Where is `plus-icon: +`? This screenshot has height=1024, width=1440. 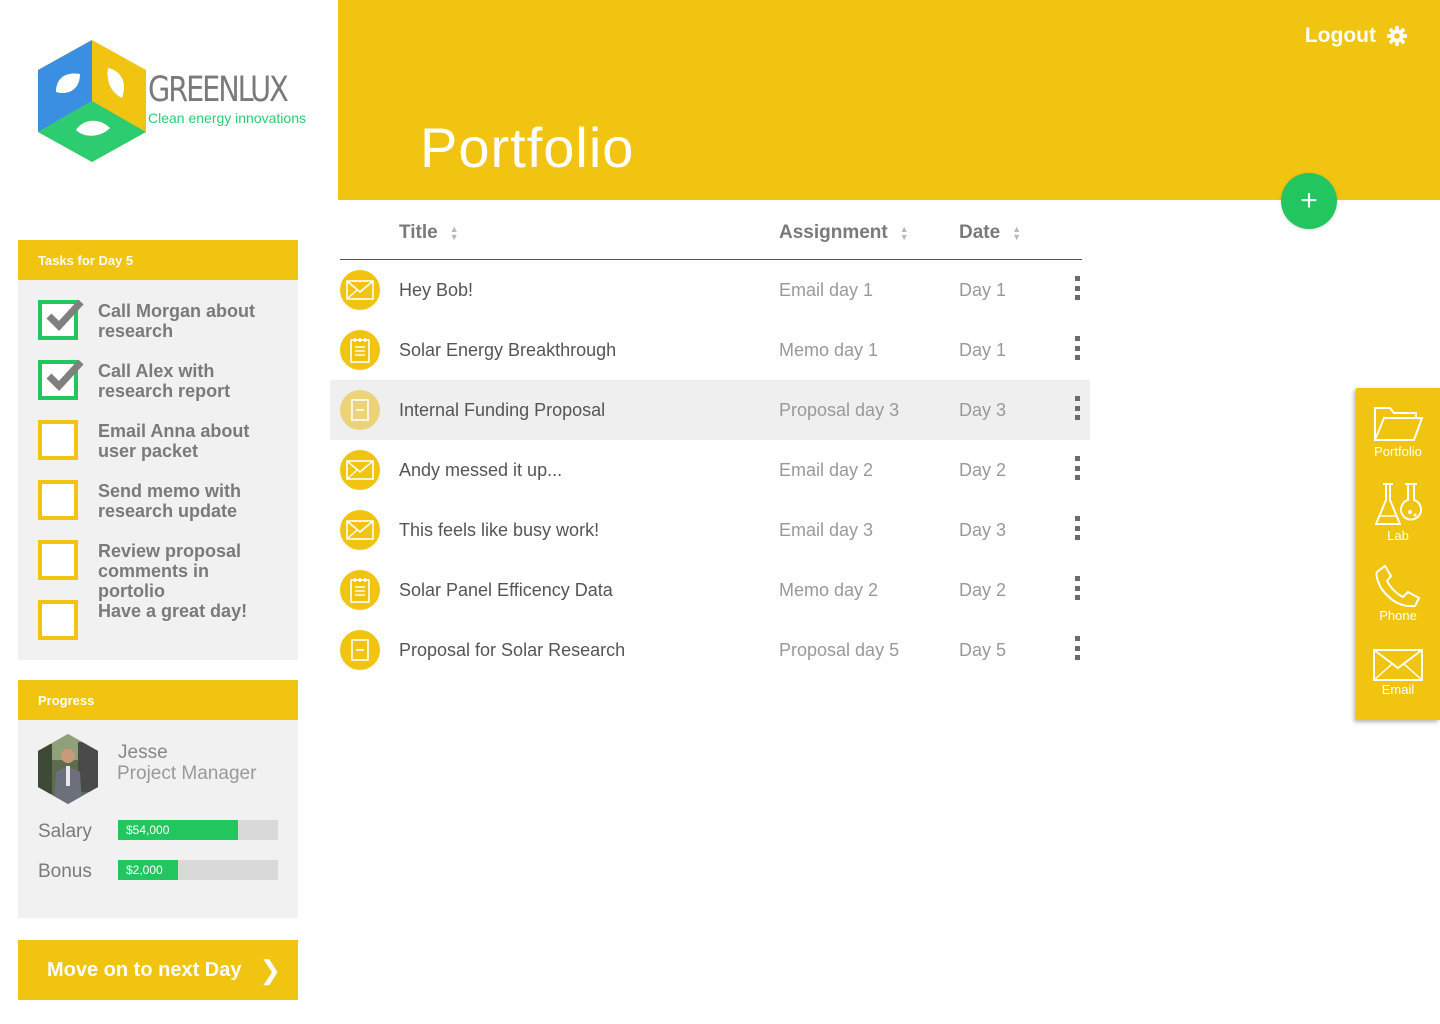
plus-icon: + is located at coordinates (1309, 200).